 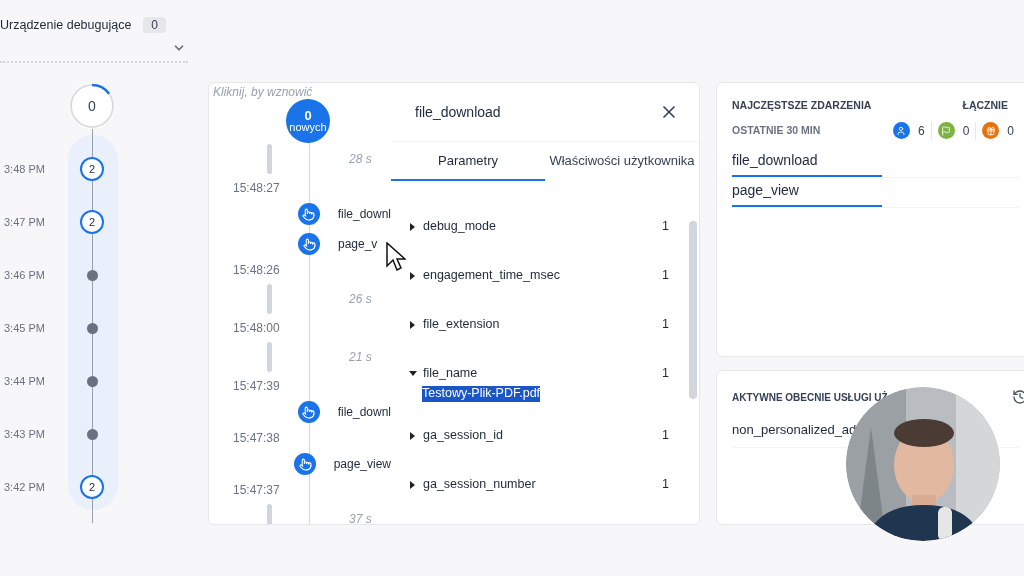 I want to click on parameter-name: file_extension, so click(x=543, y=324).